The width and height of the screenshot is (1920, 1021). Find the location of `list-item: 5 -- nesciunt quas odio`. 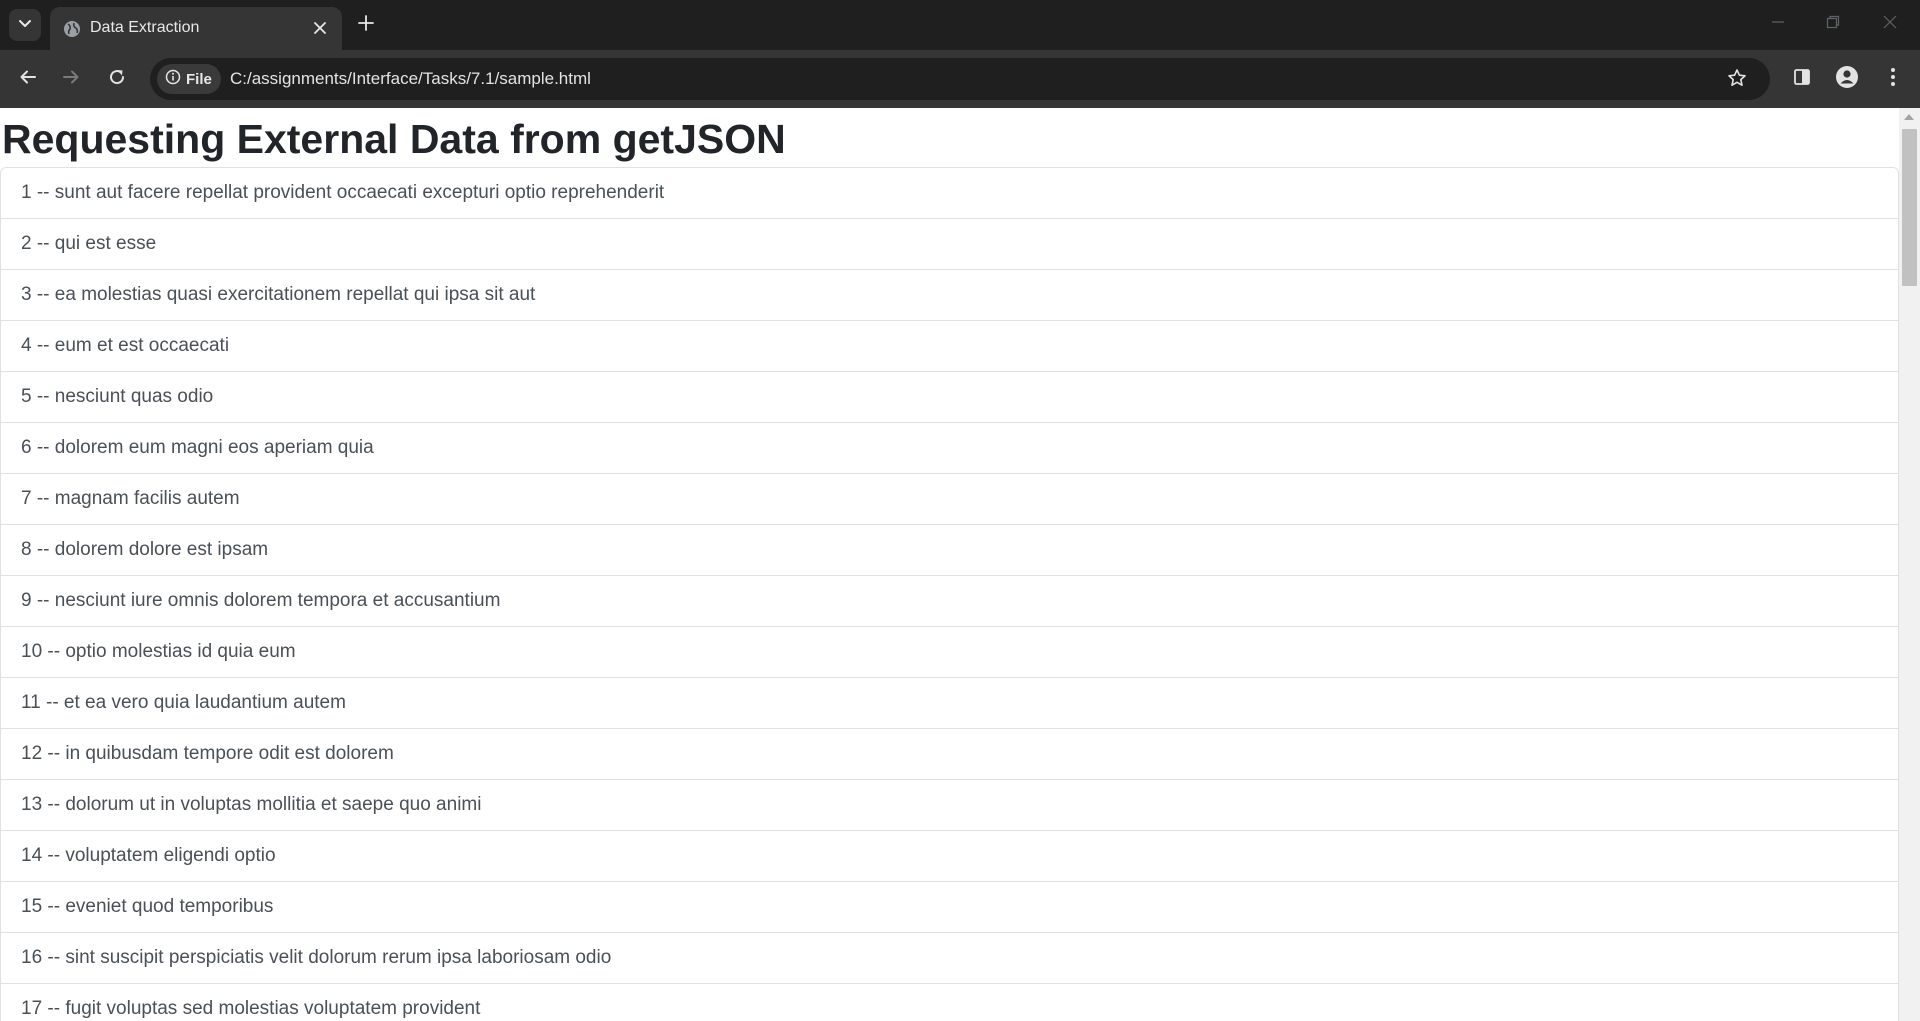

list-item: 5 -- nesciunt quas odio is located at coordinates (949, 397).